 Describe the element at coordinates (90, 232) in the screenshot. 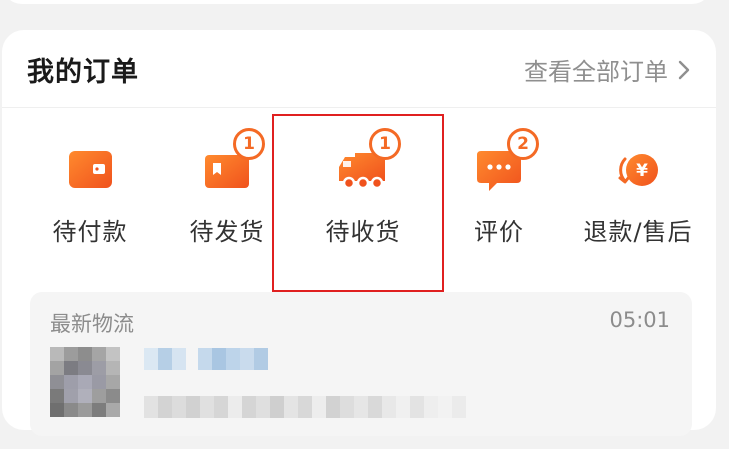

I see `status-label: 待付款` at that location.